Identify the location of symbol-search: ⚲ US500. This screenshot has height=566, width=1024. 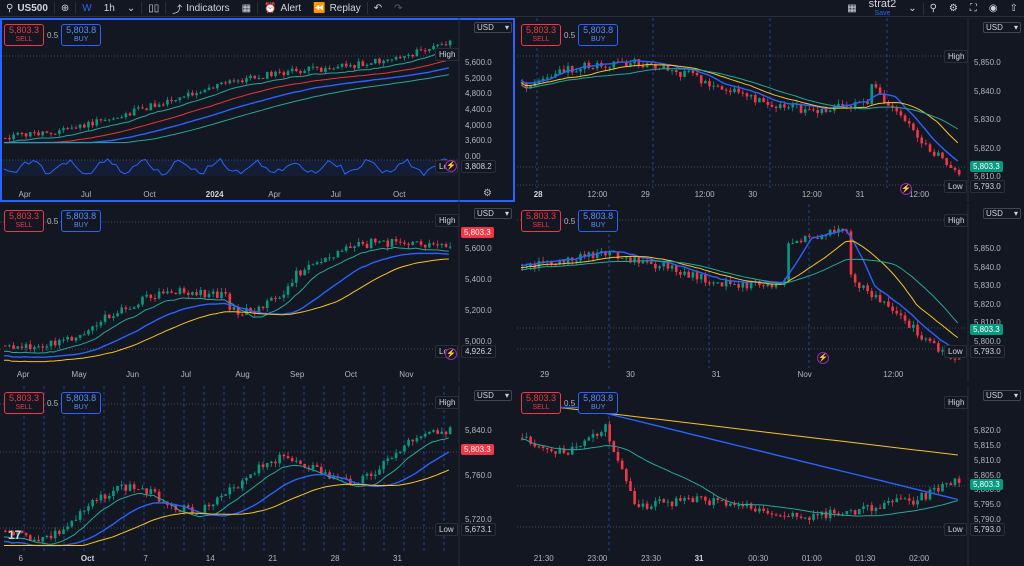
(27, 8).